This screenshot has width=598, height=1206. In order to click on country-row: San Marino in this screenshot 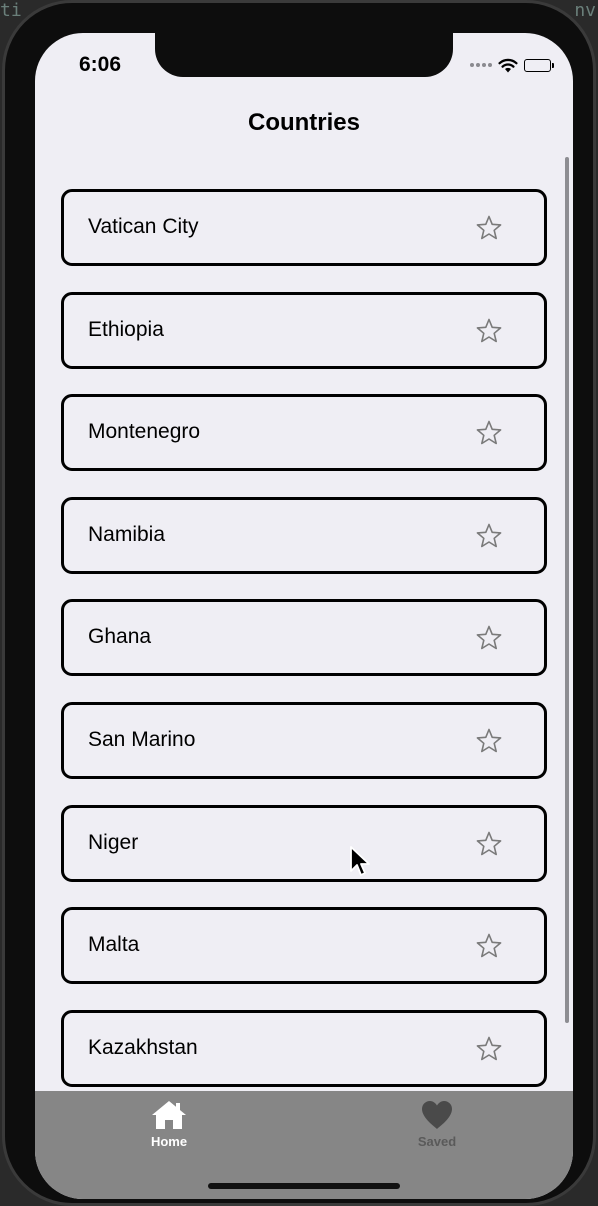, I will do `click(304, 740)`.